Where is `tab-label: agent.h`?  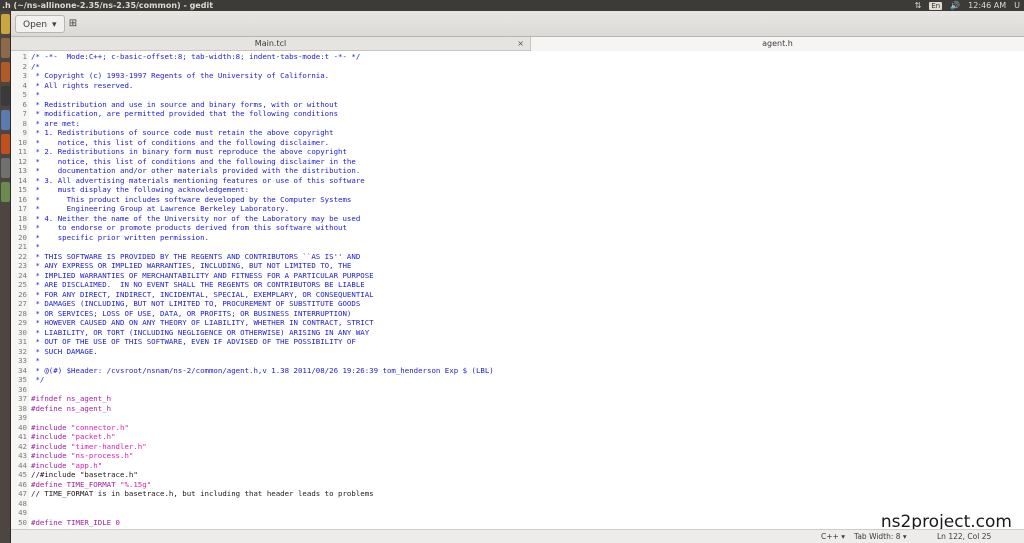 tab-label: agent.h is located at coordinates (777, 43).